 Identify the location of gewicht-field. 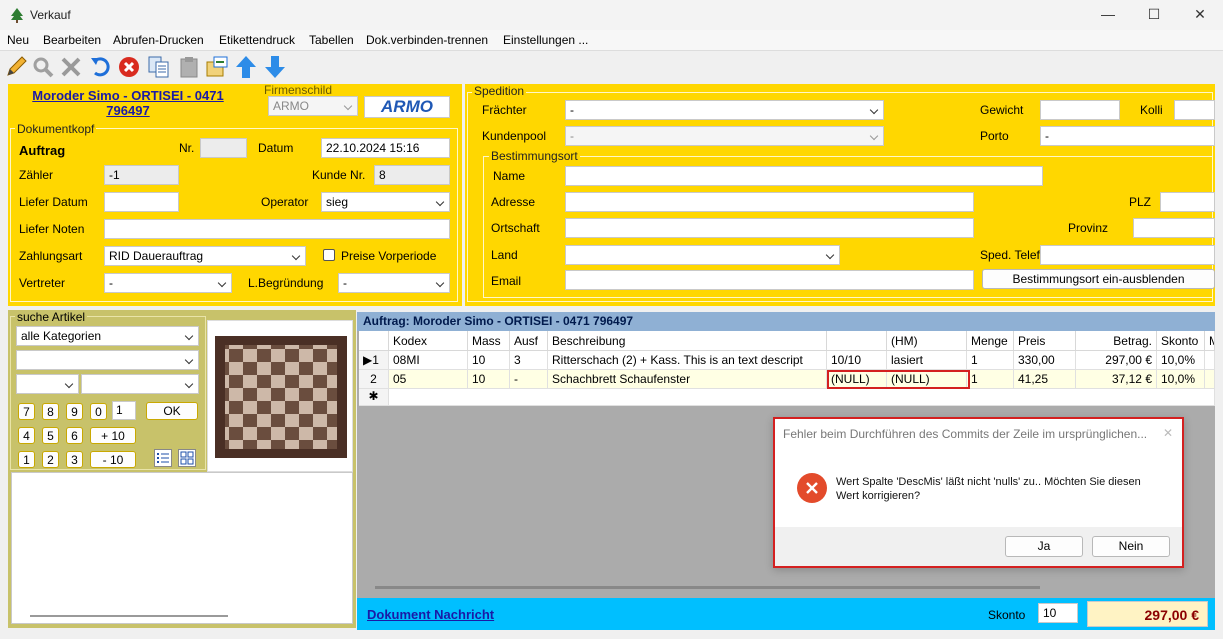
(1080, 110).